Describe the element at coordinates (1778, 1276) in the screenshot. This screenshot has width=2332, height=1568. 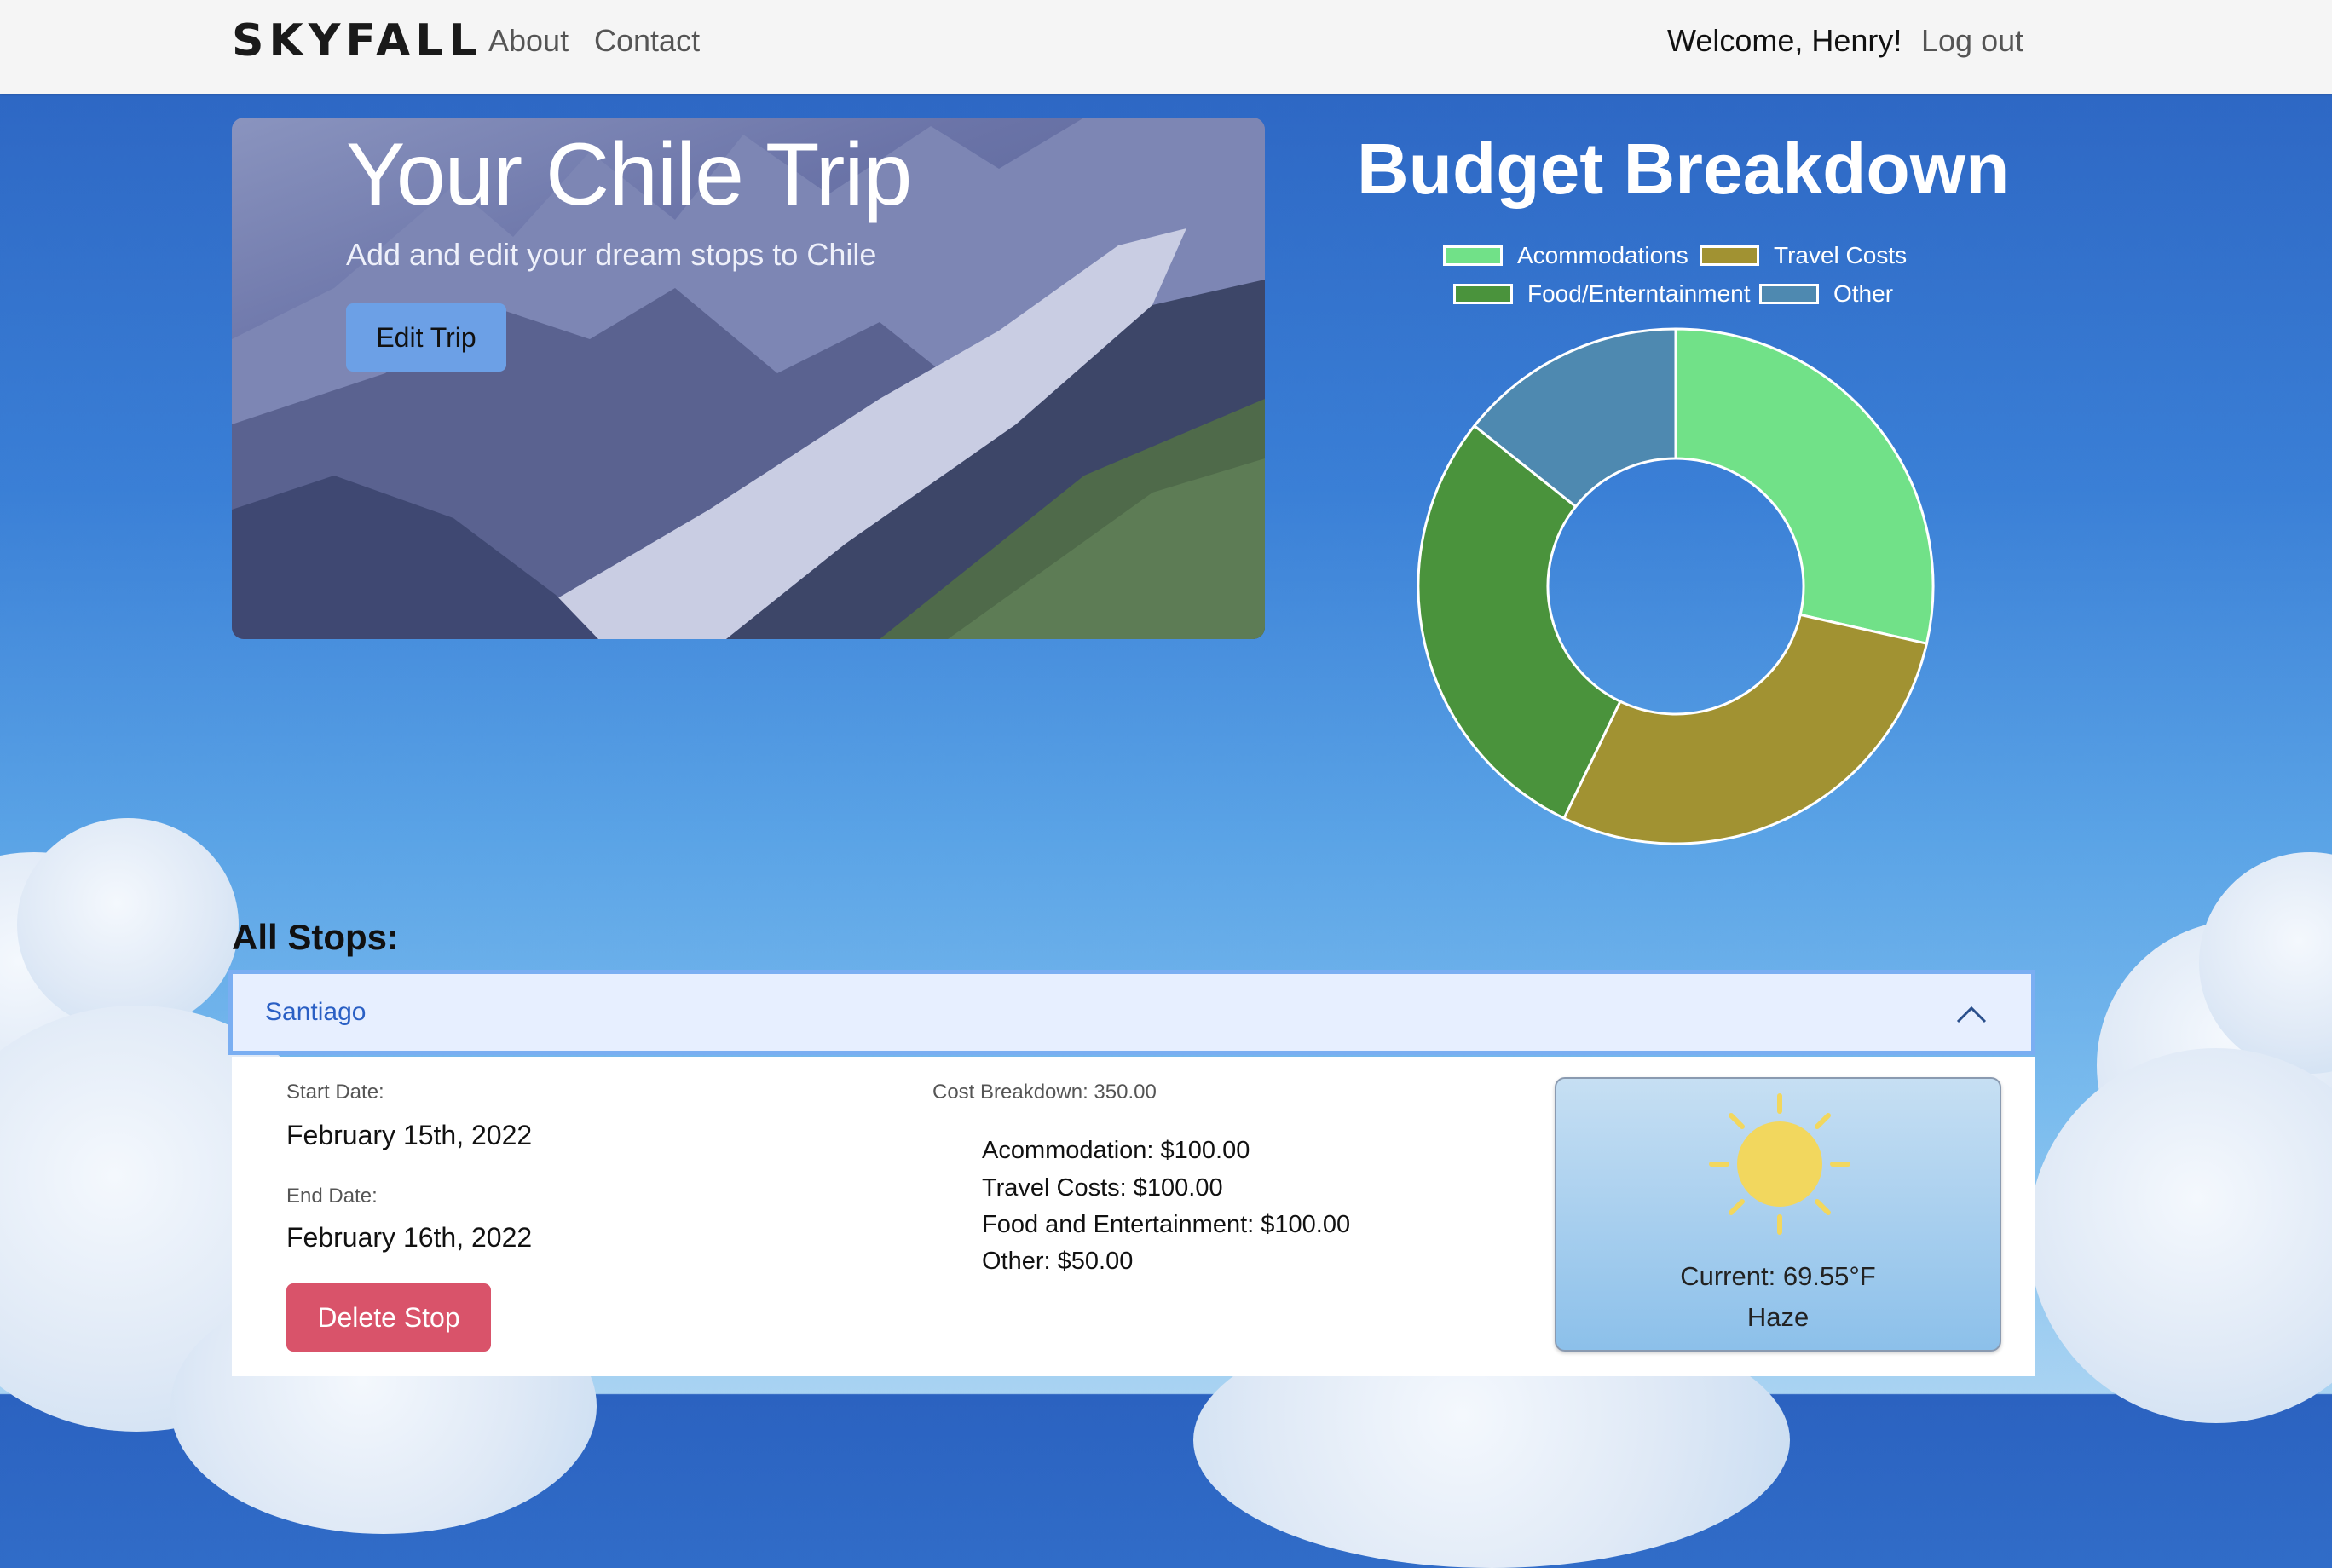
I see `weather-current-temp: Current: 69.55°F` at that location.